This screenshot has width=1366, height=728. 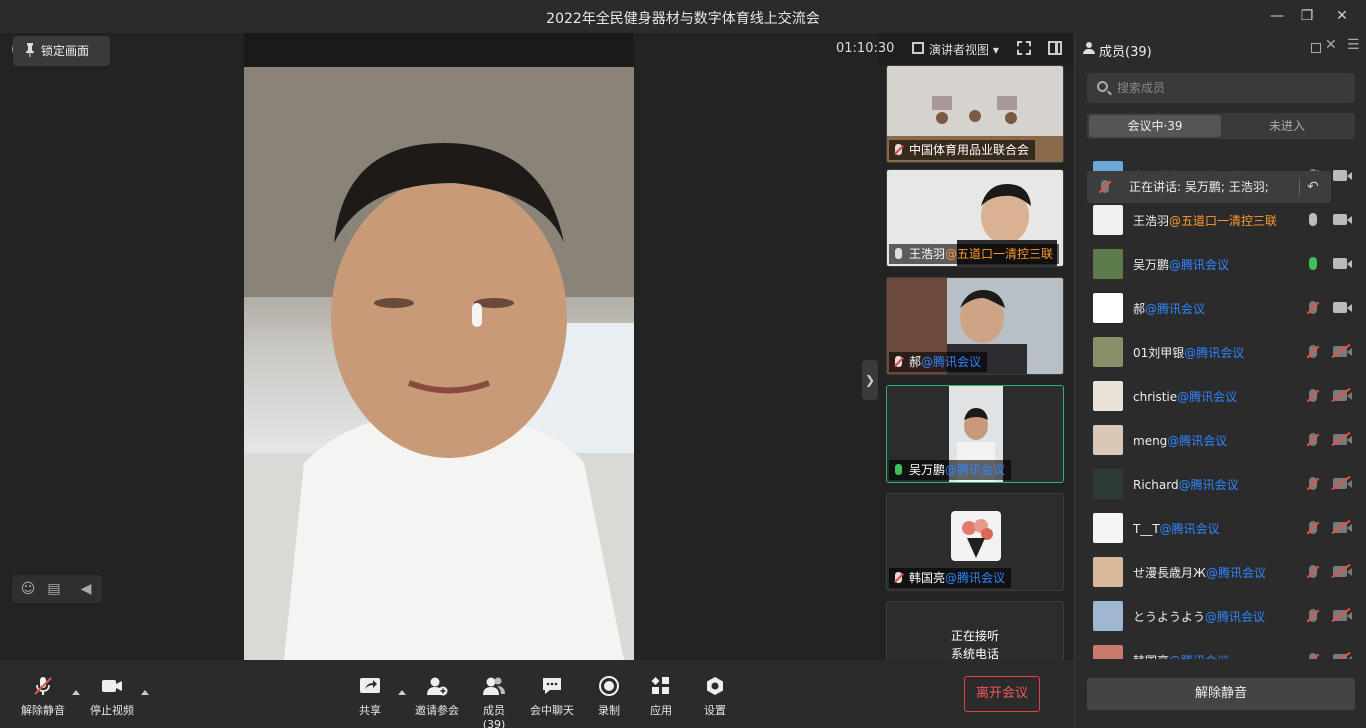 What do you see at coordinates (402, 692) in the screenshot?
I see `share-options-caret` at bounding box center [402, 692].